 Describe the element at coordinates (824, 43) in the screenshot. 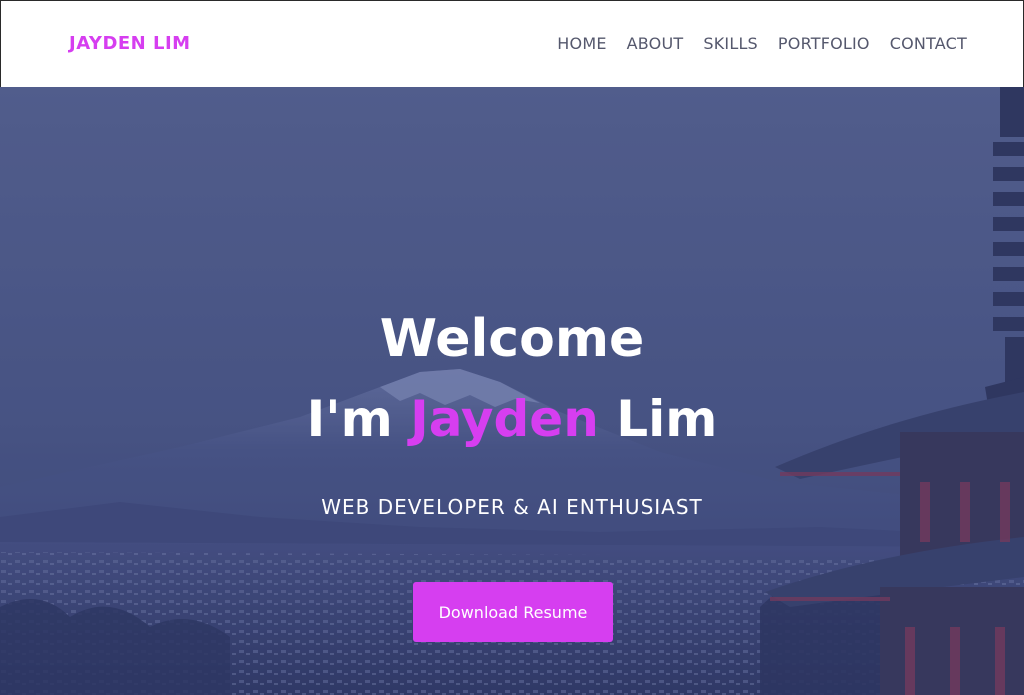

I see `nav-link-portfolio: PORTFOLIO` at that location.